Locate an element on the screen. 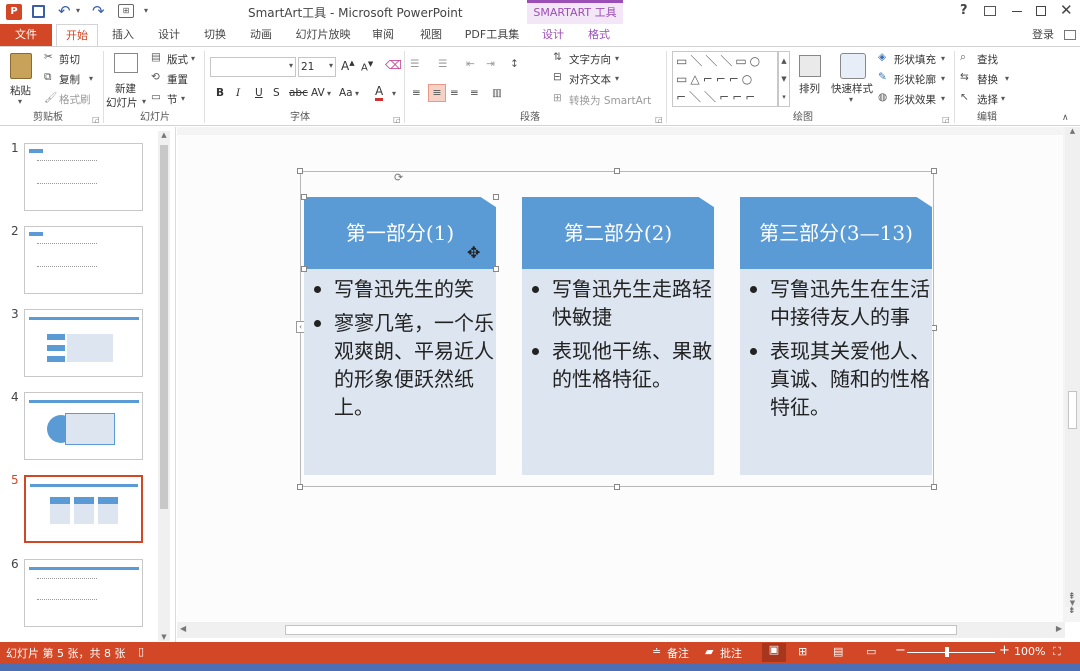  spelling-status-icon: ▯ is located at coordinates (141, 651).